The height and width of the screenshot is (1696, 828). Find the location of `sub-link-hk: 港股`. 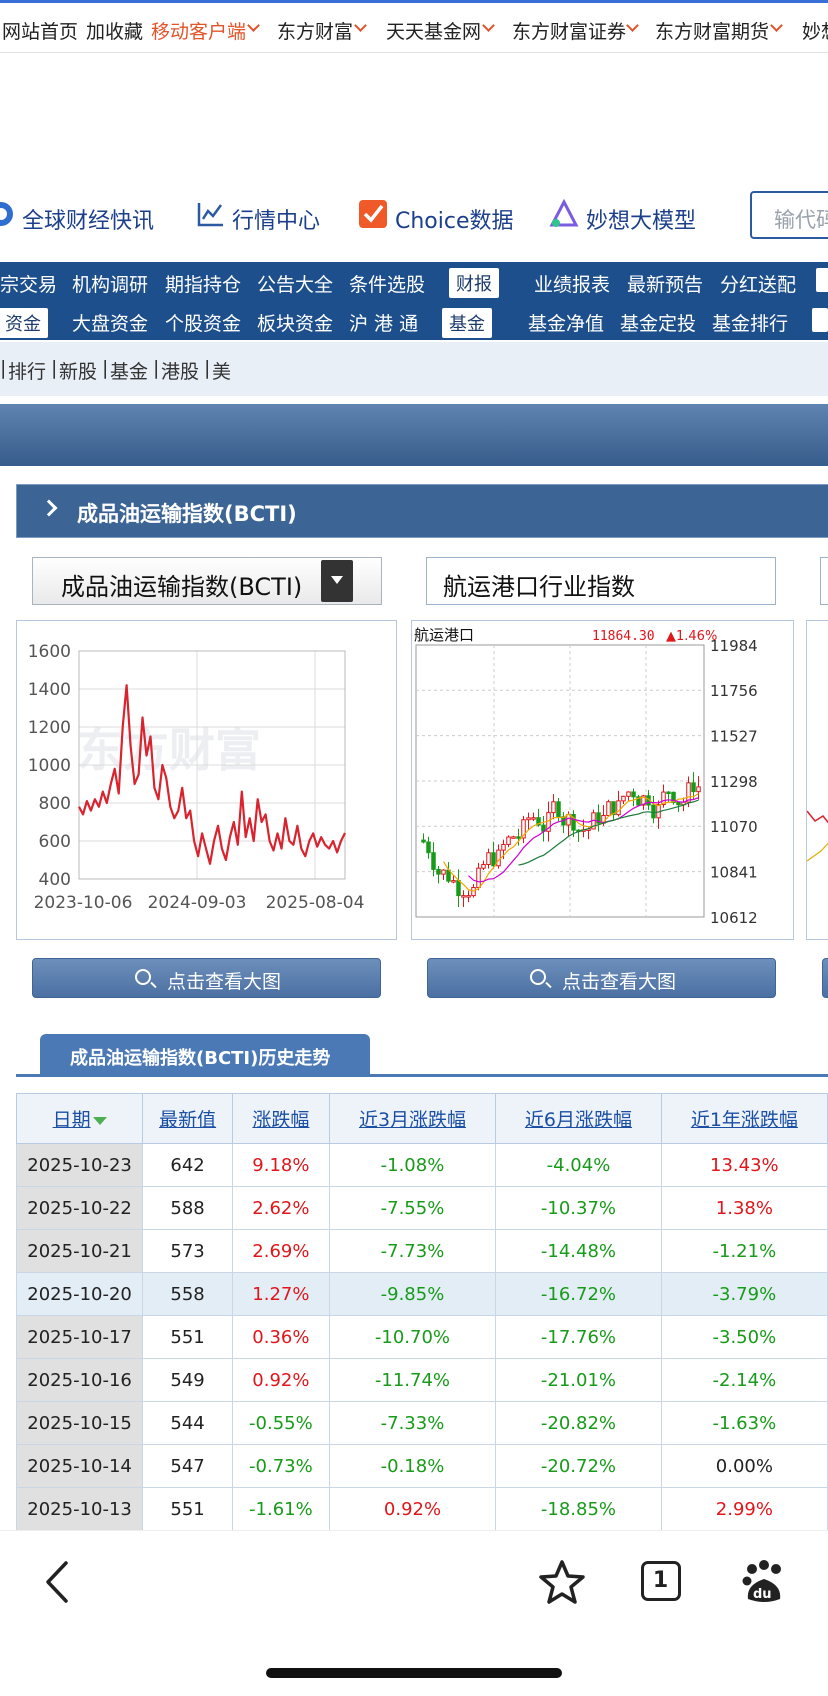

sub-link-hk: 港股 is located at coordinates (180, 370).